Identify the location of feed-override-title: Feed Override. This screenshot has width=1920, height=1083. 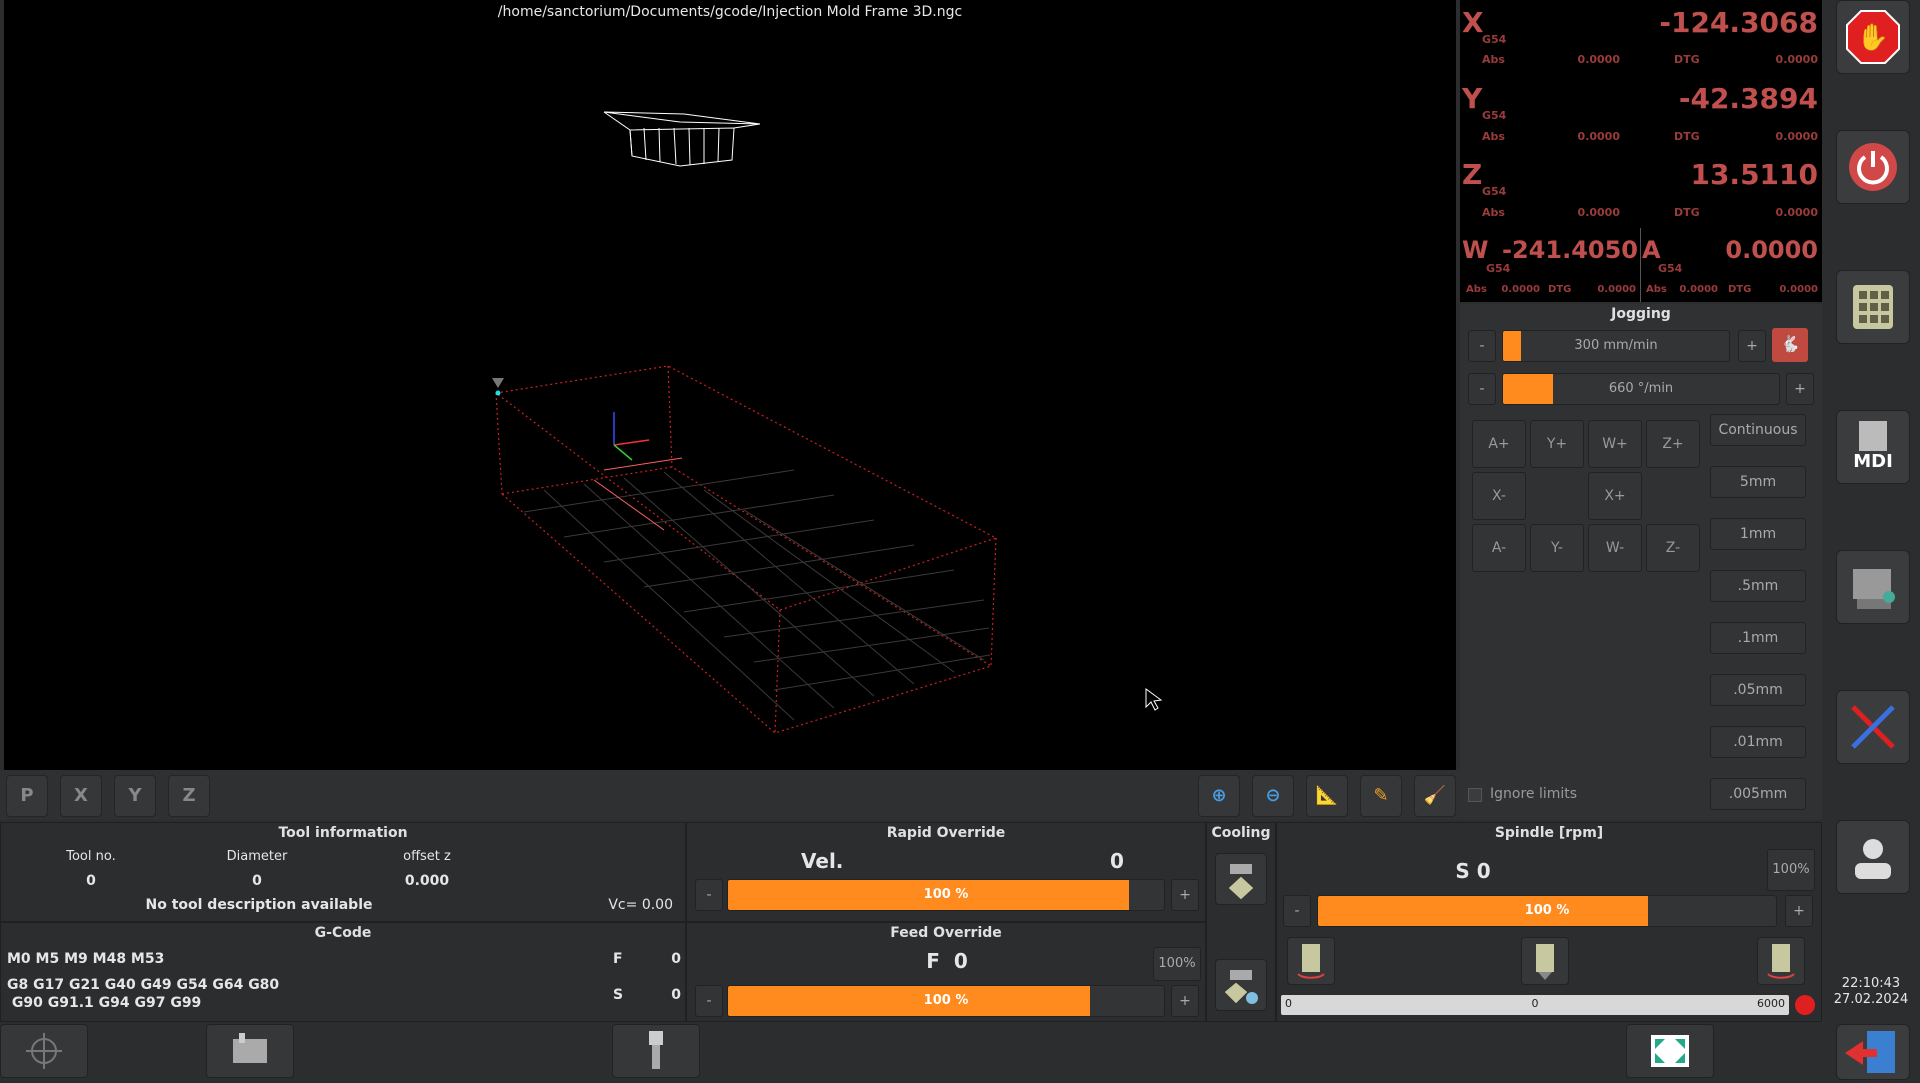
(946, 933).